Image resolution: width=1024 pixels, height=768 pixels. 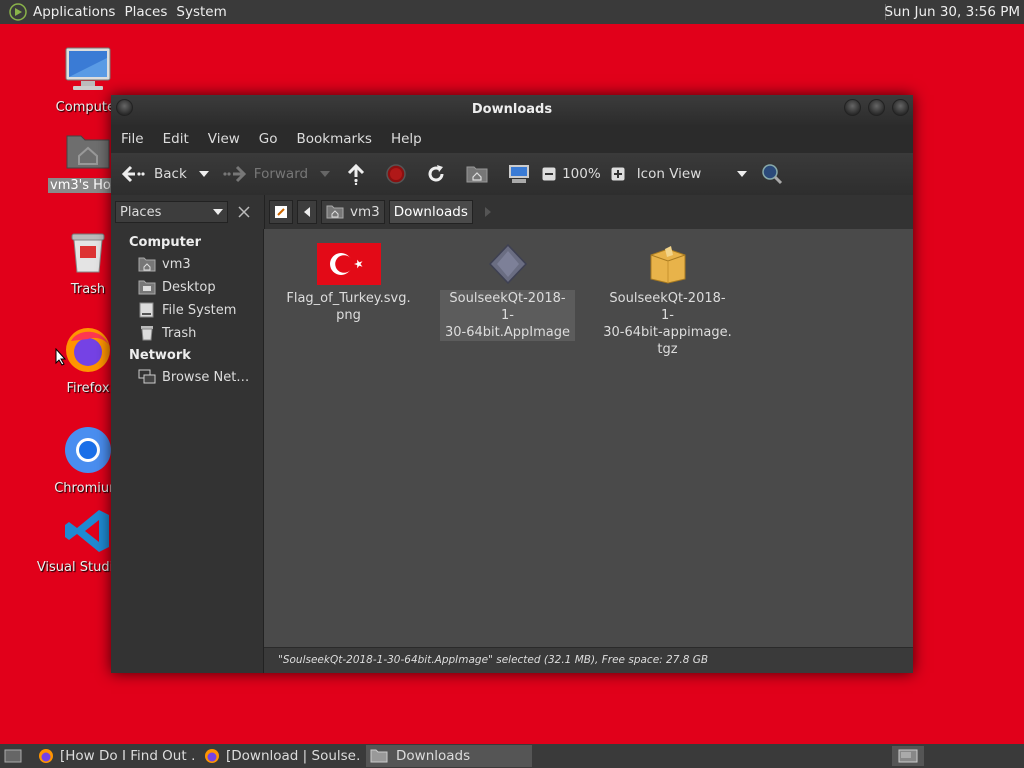 What do you see at coordinates (487, 212) in the screenshot?
I see `chevron-right-icon` at bounding box center [487, 212].